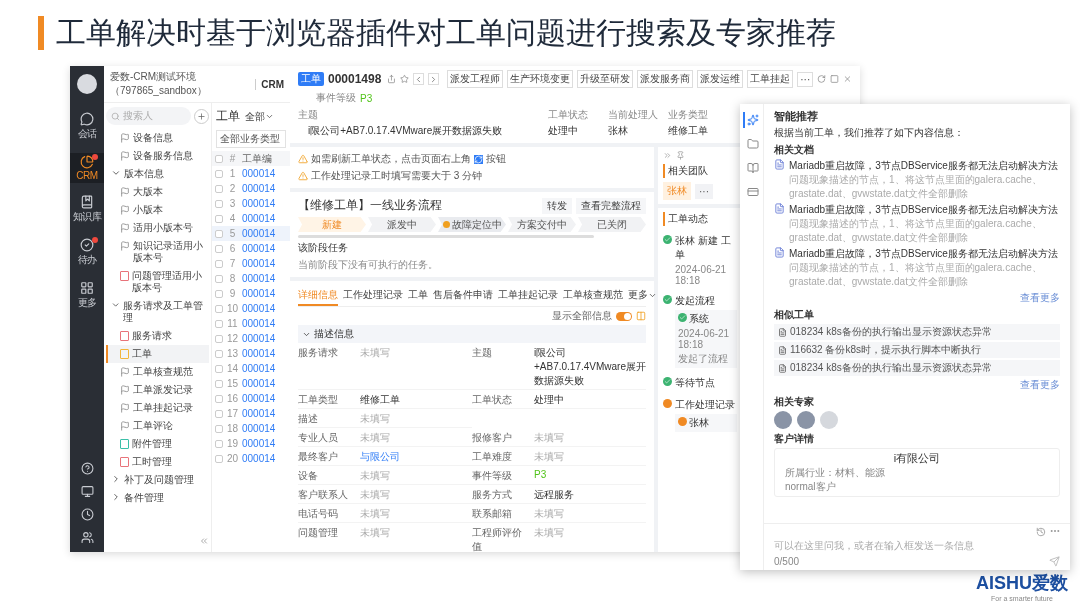  Describe the element at coordinates (472, 334) in the screenshot. I see `section-header: 描述信息` at that location.